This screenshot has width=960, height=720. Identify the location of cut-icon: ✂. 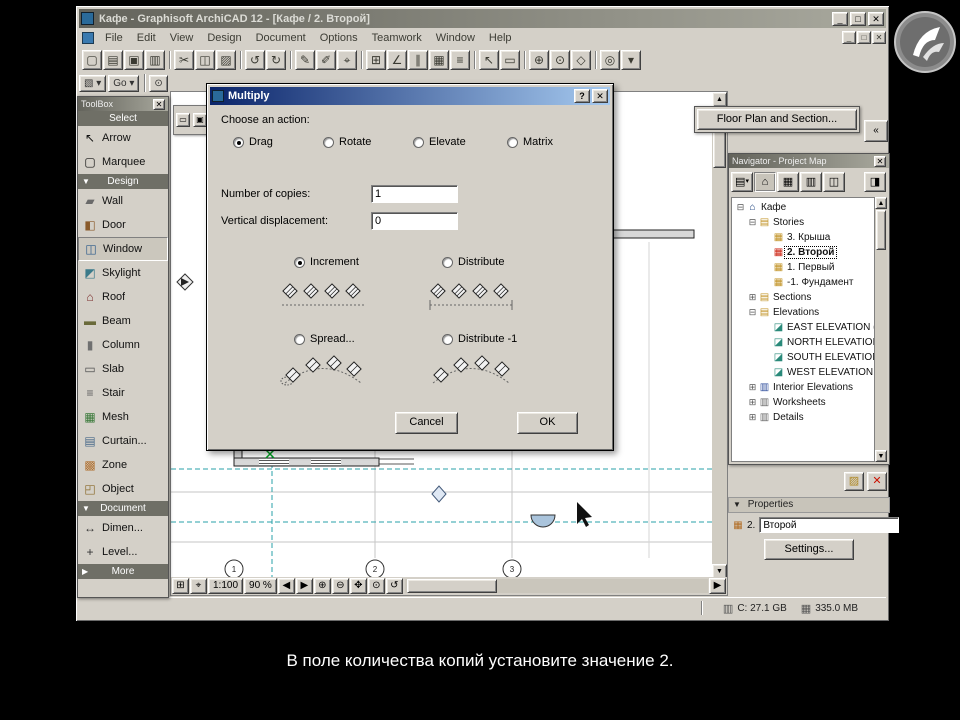
(184, 60).